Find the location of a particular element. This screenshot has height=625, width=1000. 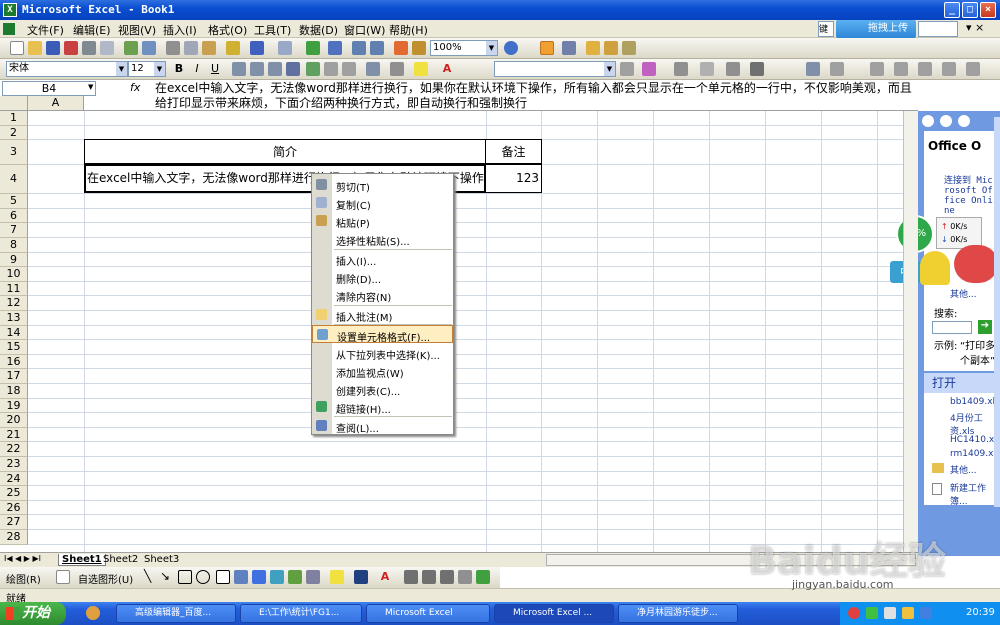

excel-app-icon: X is located at coordinates (10, 10).